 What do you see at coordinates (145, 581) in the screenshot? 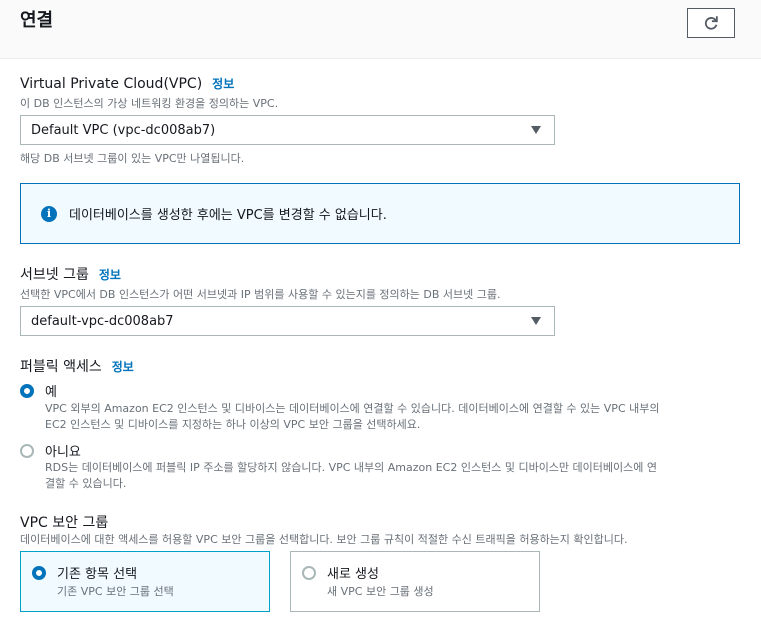
I see `existing-security-group-tile: 기존 항목 선택 기존 VPC 보안 그룹 선택` at bounding box center [145, 581].